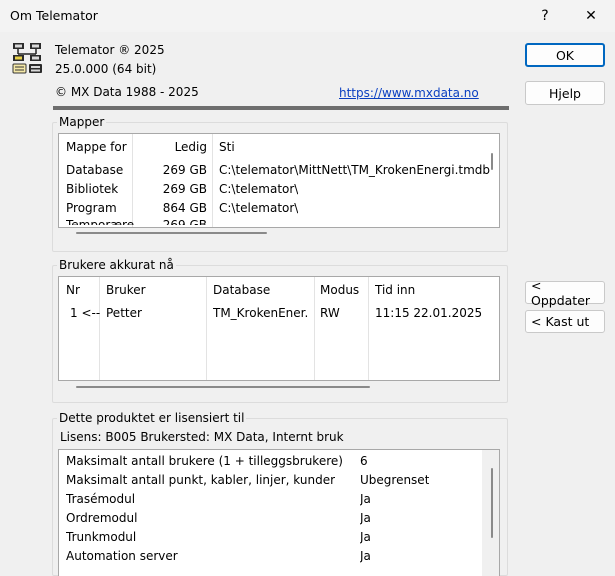  What do you see at coordinates (409, 93) in the screenshot?
I see `website-link: https://www.mxdata.no` at bounding box center [409, 93].